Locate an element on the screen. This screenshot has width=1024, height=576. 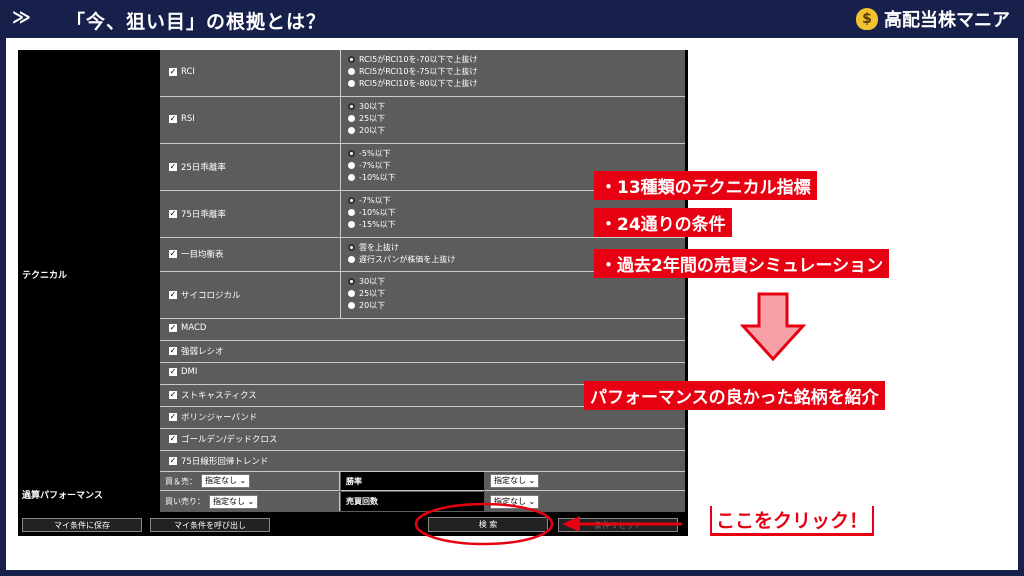
indicator-label: RCI is located at coordinates (188, 72).